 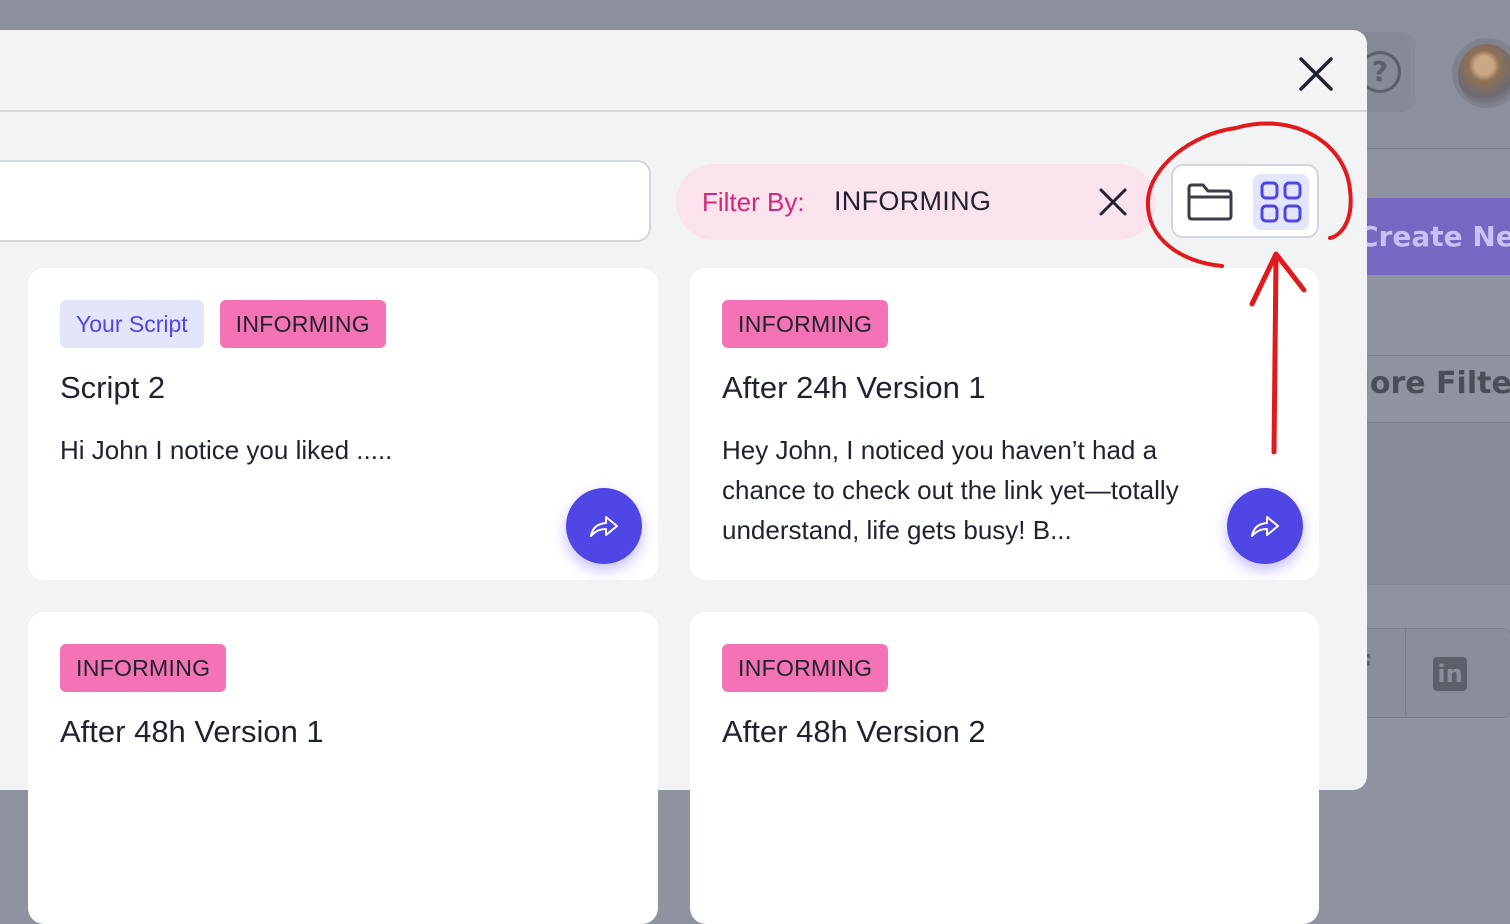 What do you see at coordinates (683, 111) in the screenshot?
I see `modal-header-divider` at bounding box center [683, 111].